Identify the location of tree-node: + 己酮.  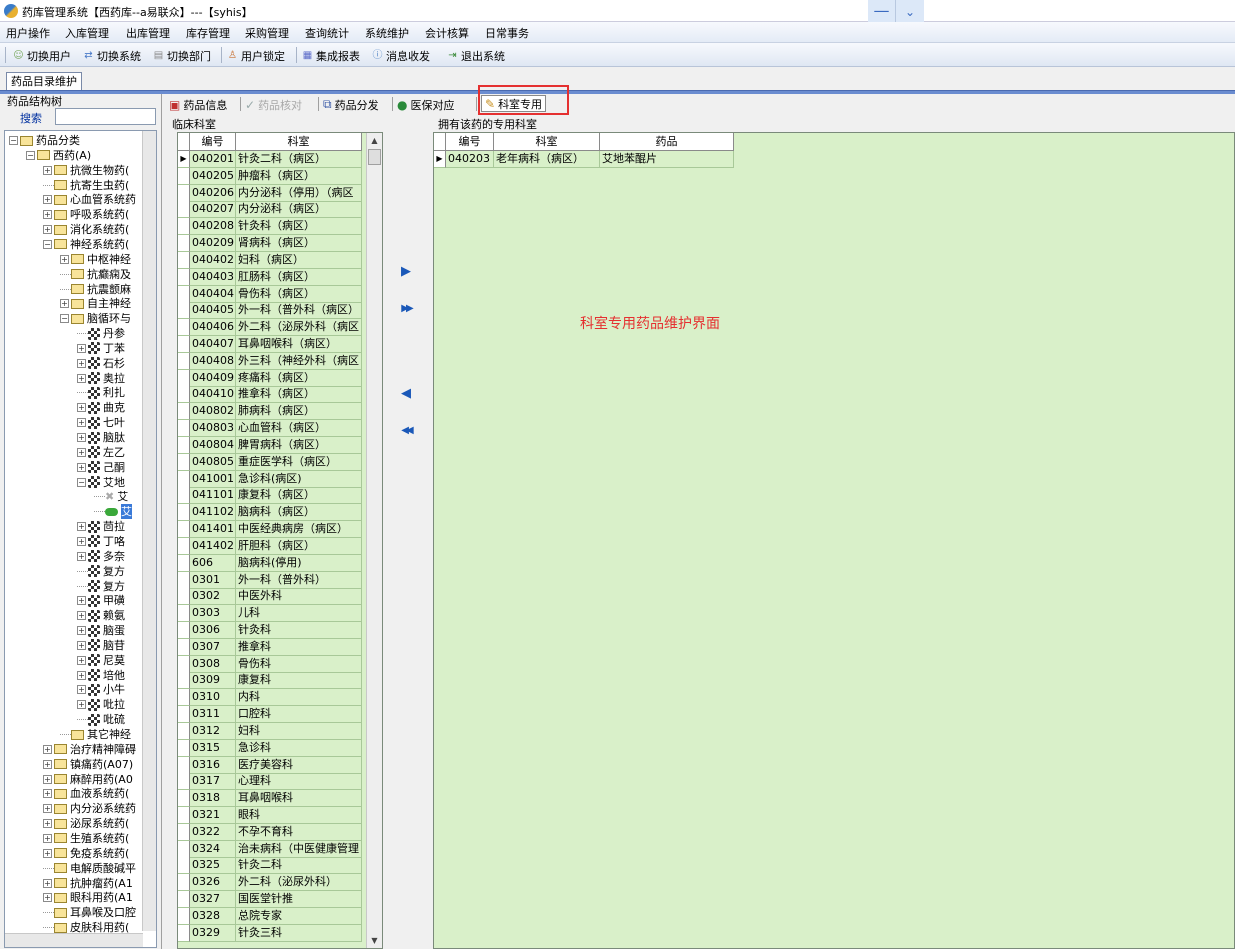
(101, 467).